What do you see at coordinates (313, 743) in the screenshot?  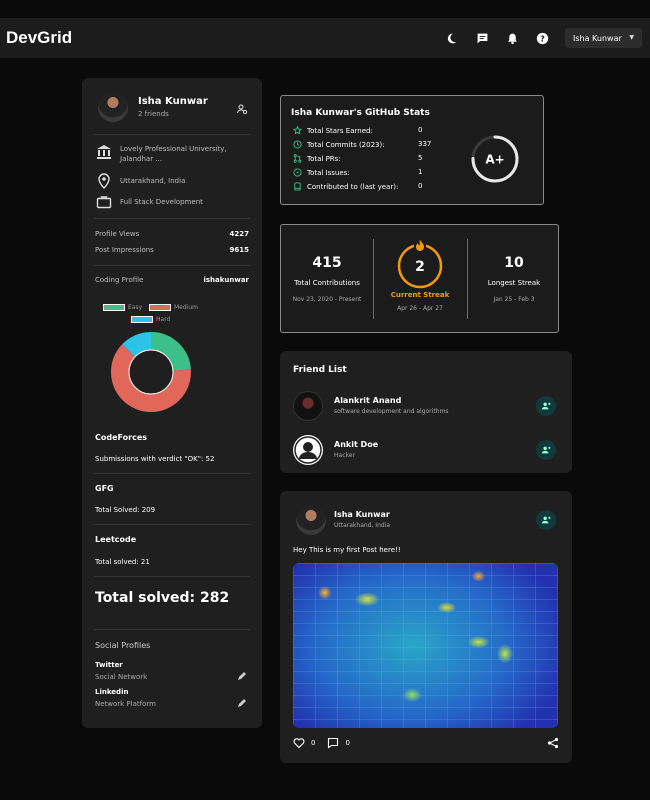 I see `like-count: 0` at bounding box center [313, 743].